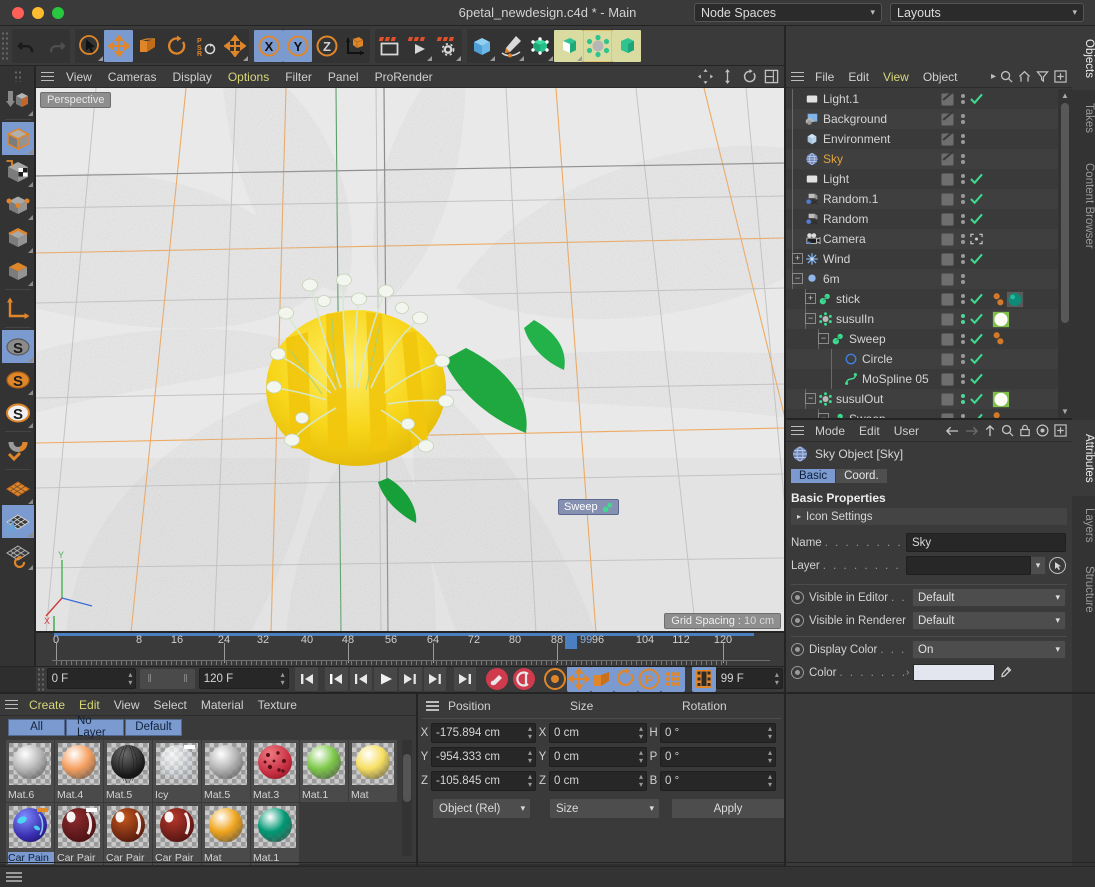  Describe the element at coordinates (18, 379) in the screenshot. I see `snap-settings-icon: S` at that location.